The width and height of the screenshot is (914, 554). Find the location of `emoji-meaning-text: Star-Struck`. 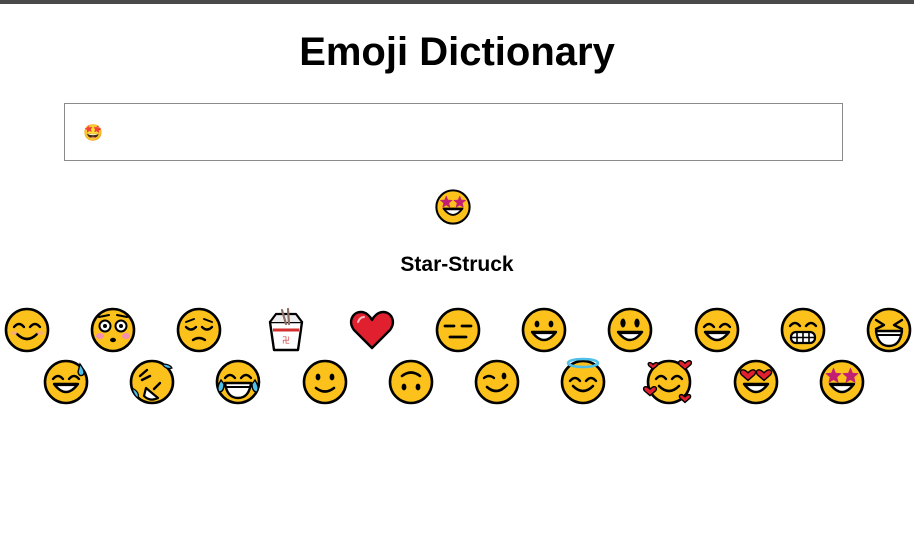

emoji-meaning-text: Star-Struck is located at coordinates (457, 264).